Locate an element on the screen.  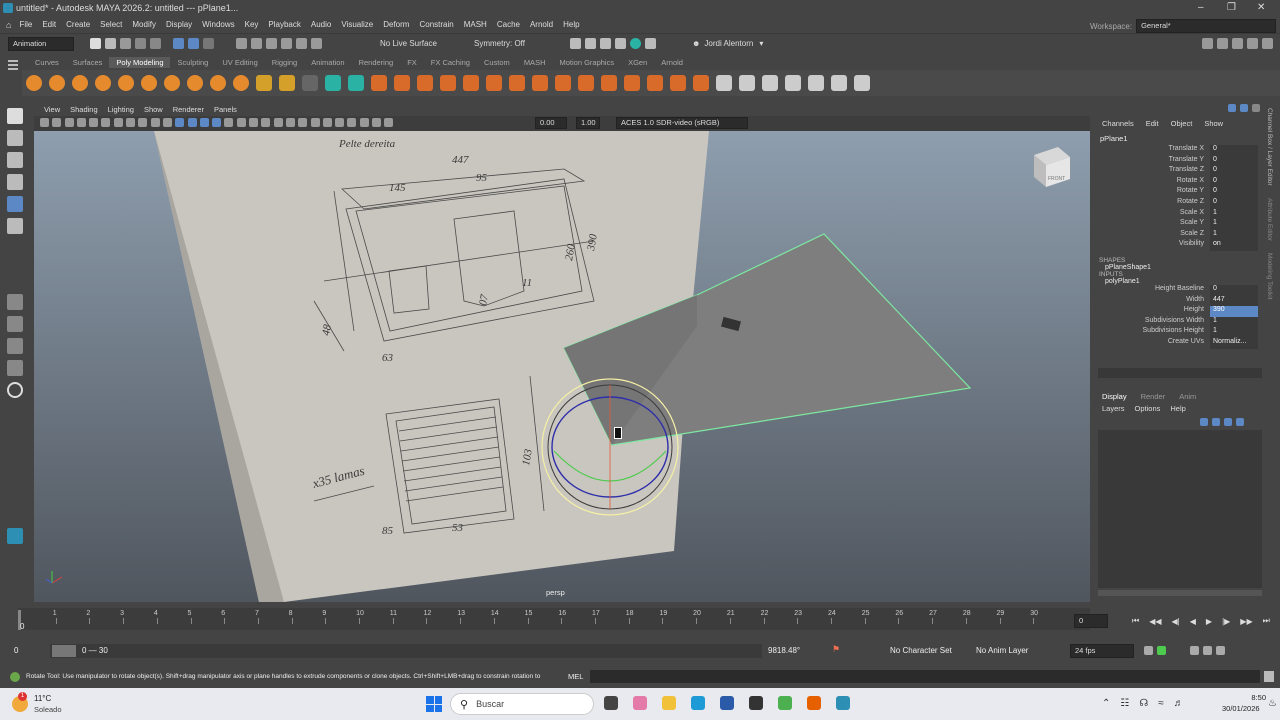
attribute-row-height: Height 390 is located at coordinates (1180, 311).